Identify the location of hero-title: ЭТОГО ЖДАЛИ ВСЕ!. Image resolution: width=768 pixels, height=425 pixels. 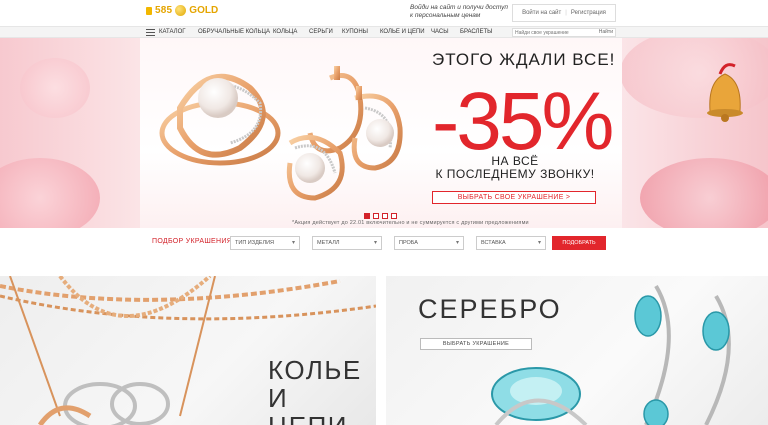
(524, 59).